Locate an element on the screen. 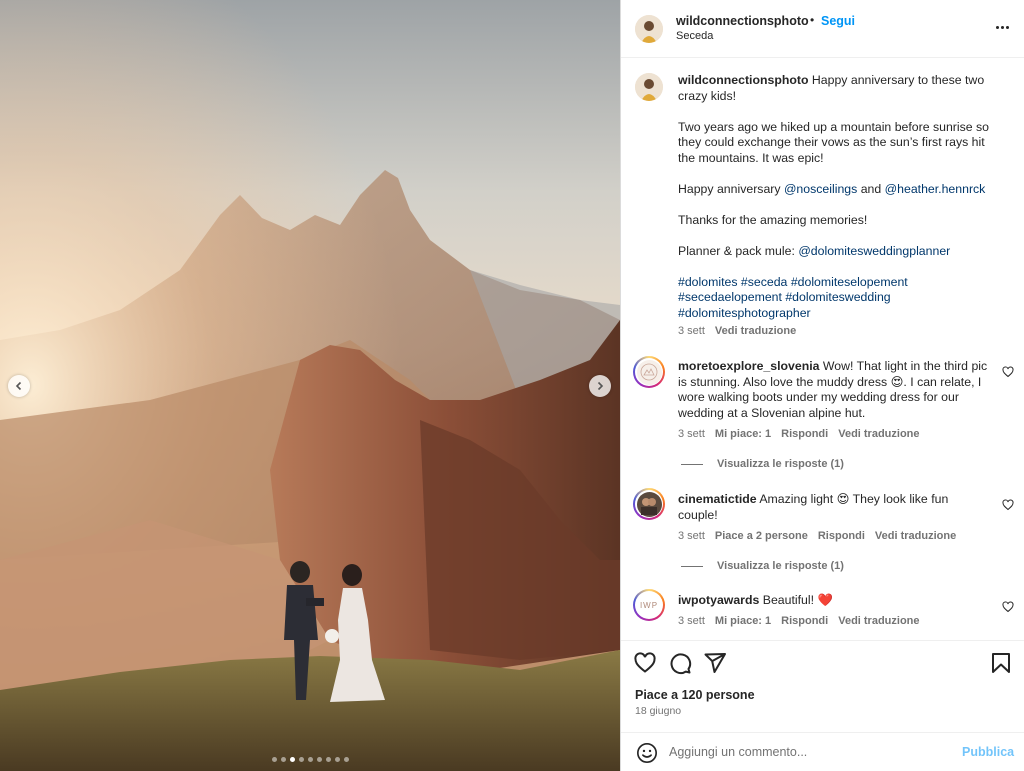 The width and height of the screenshot is (1024, 771). follow-button: Segui is located at coordinates (838, 21).